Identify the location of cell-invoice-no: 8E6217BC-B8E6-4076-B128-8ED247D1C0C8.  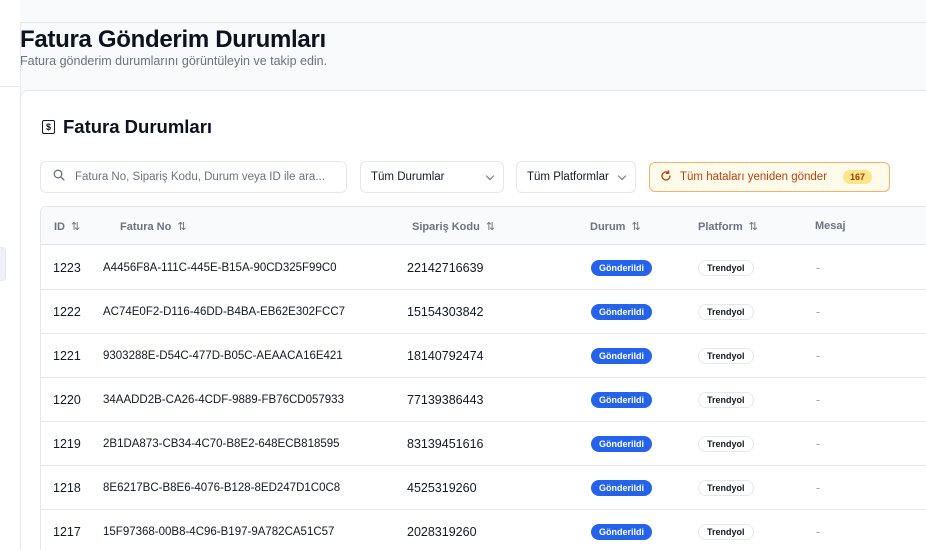
(222, 488).